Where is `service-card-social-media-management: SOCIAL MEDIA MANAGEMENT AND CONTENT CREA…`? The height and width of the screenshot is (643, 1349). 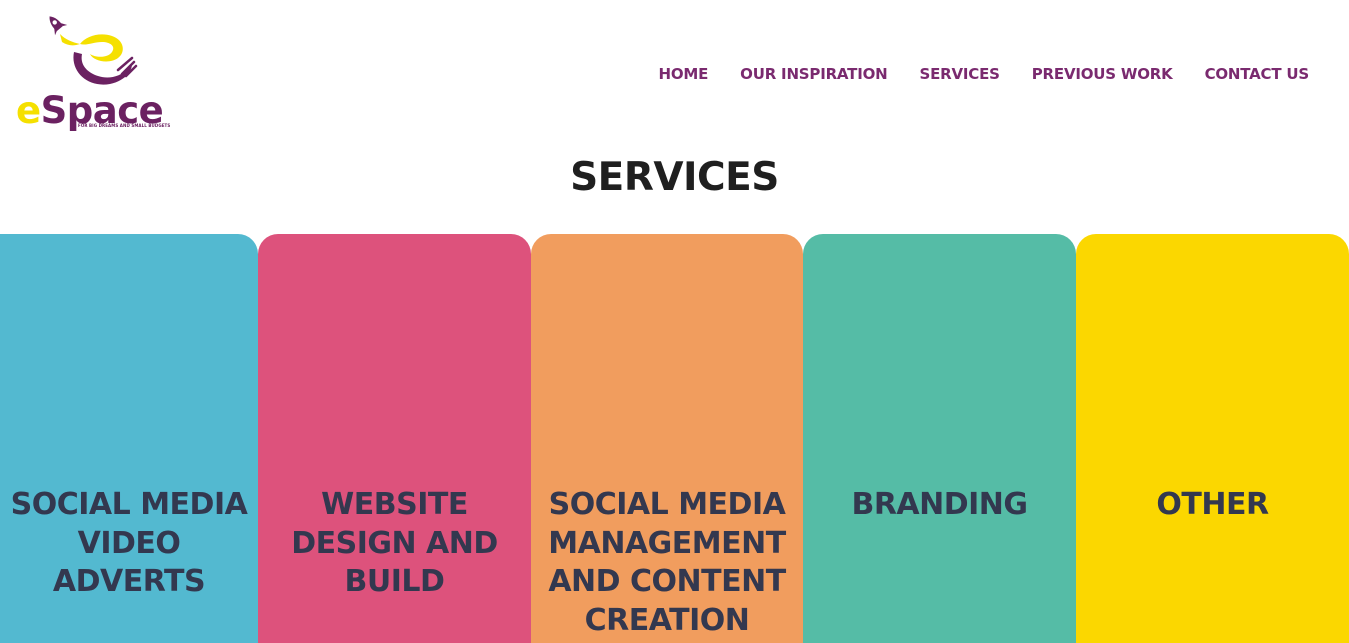 service-card-social-media-management: SOCIAL MEDIA MANAGEMENT AND CONTENT CREA… is located at coordinates (667, 438).